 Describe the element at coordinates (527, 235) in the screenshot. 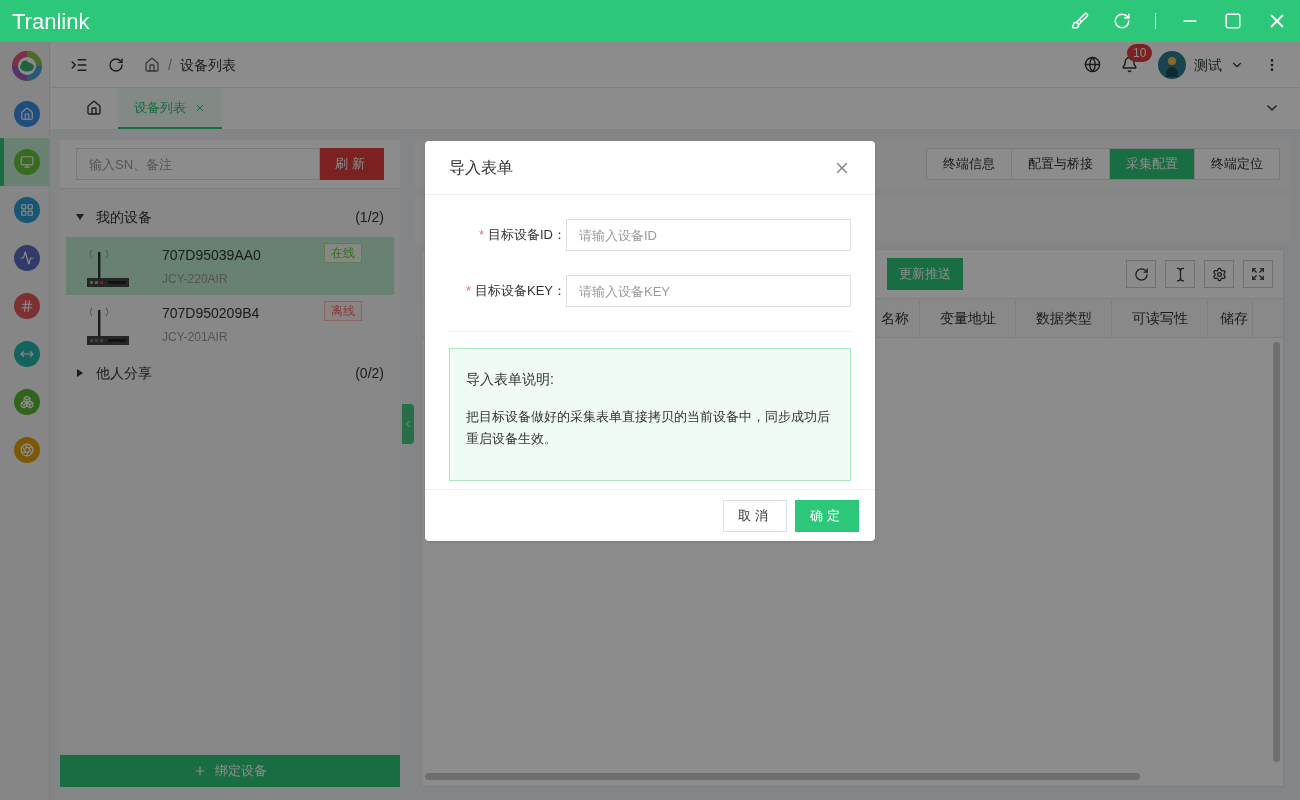

I see `field-label: 目标设备ID：` at that location.